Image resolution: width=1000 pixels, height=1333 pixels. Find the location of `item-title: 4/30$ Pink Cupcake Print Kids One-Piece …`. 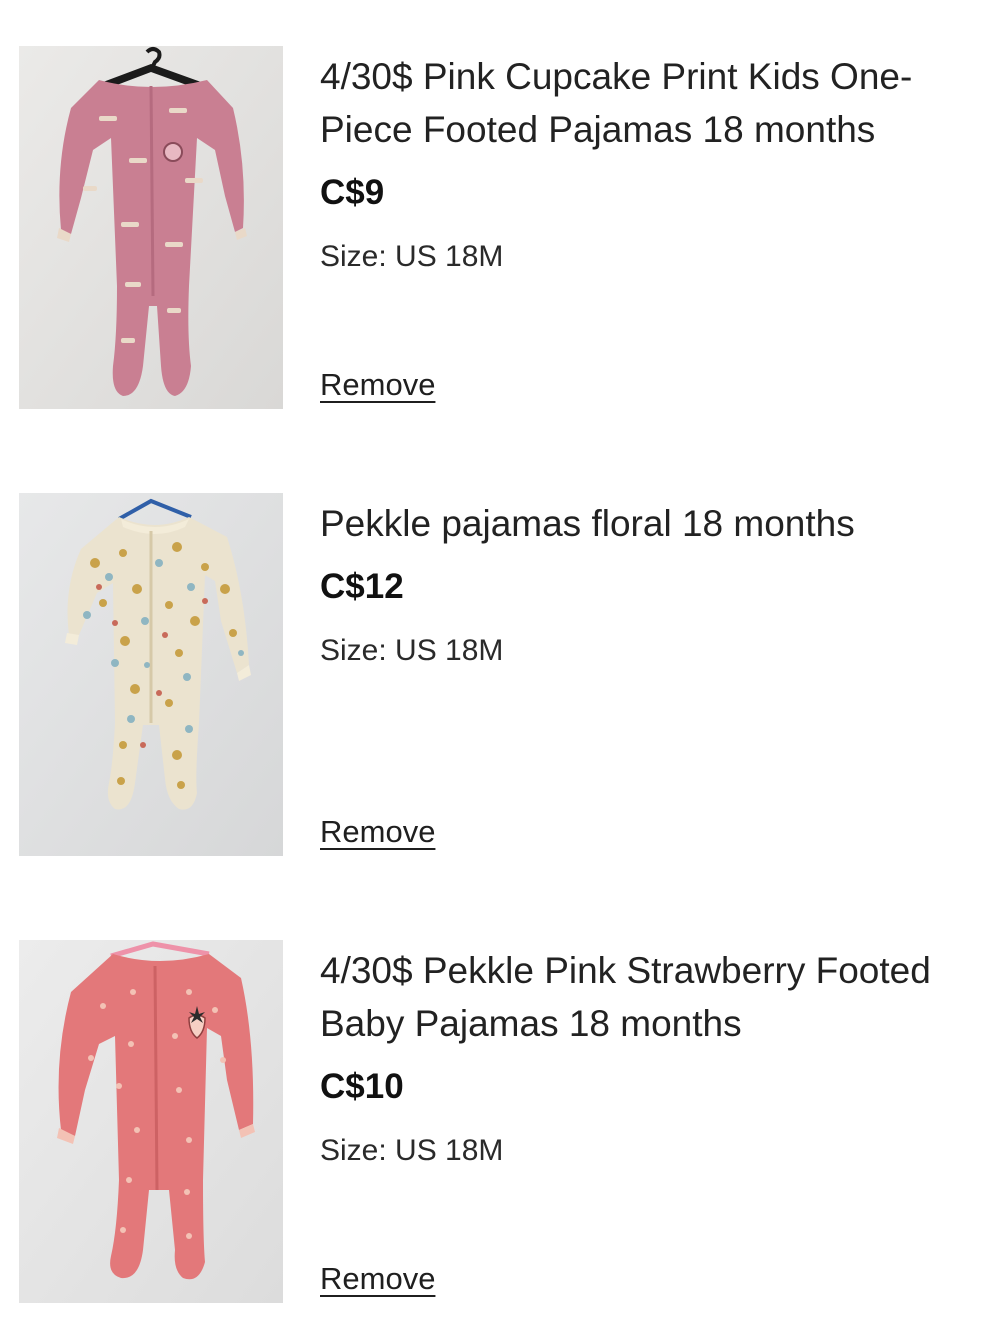

item-title: 4/30$ Pink Cupcake Print Kids One-Piece … is located at coordinates (650, 103).